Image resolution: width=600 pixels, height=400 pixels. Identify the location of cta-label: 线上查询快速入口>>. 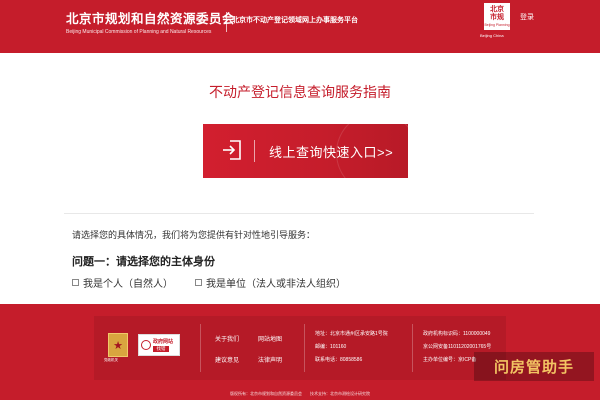
(331, 152).